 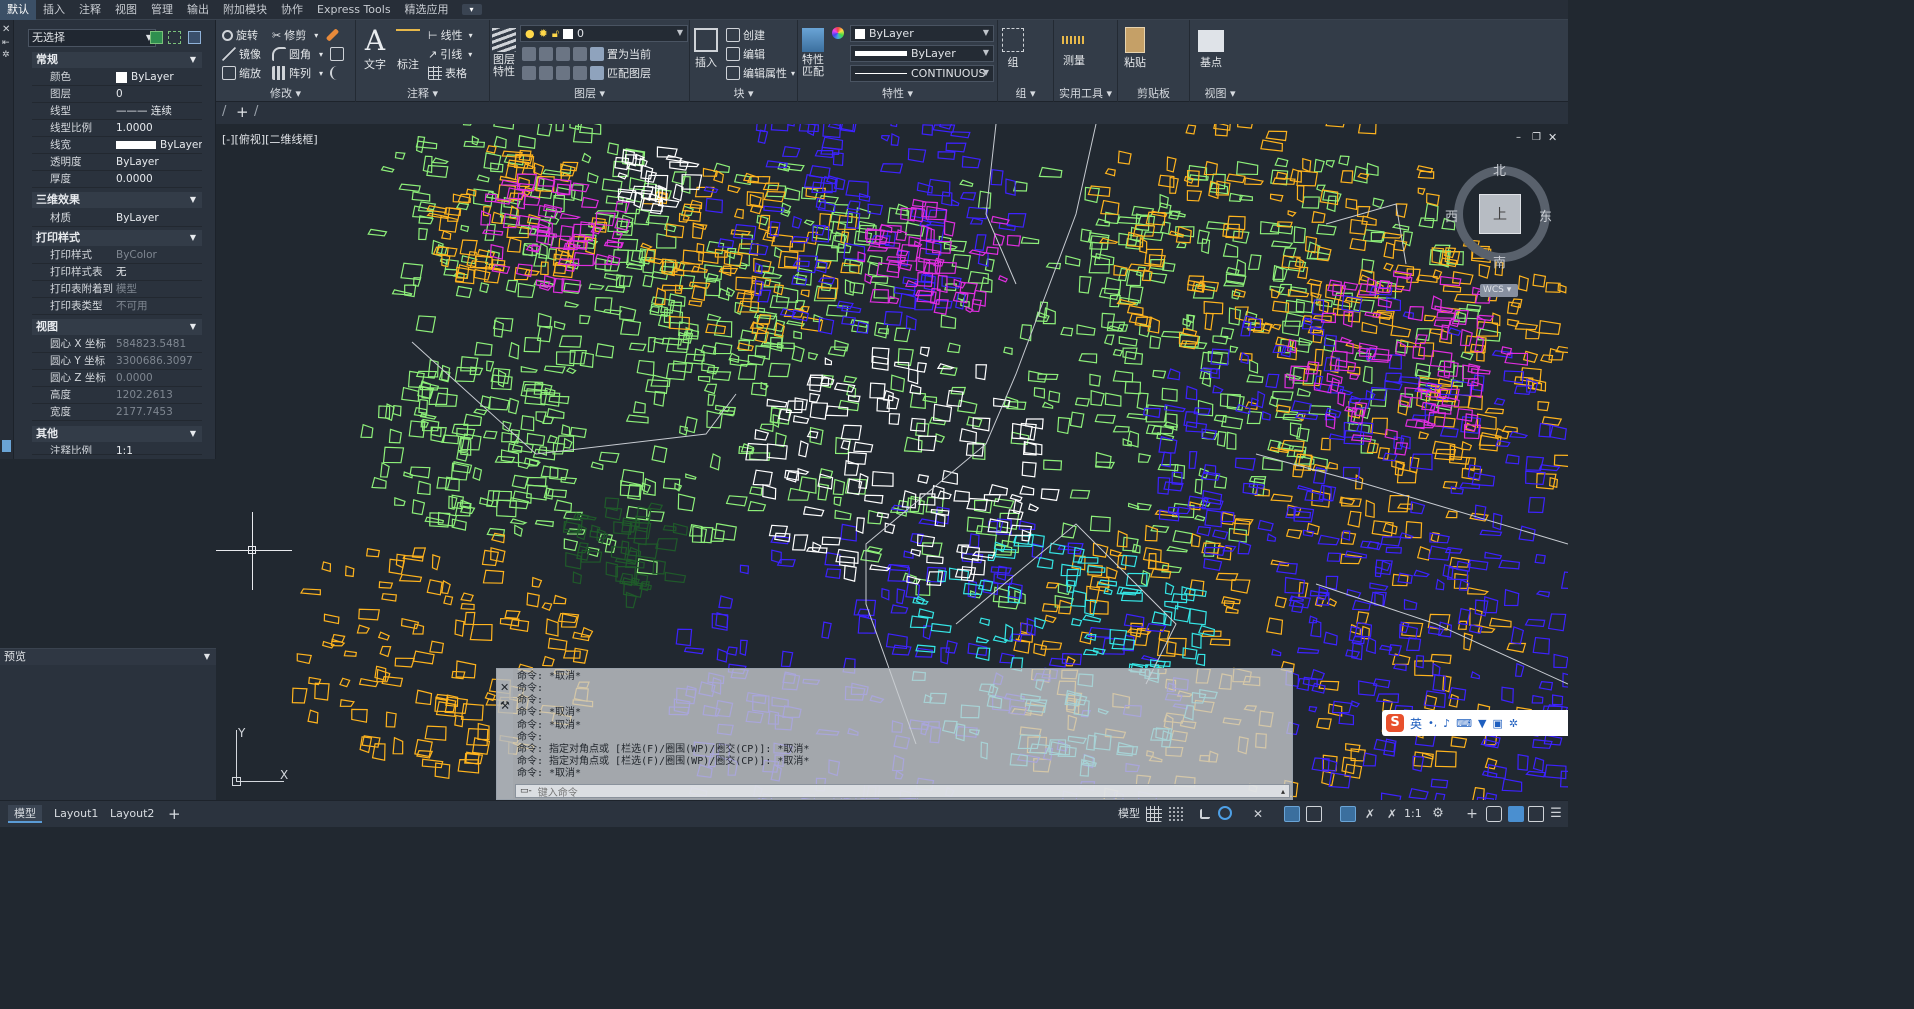 What do you see at coordinates (1556, 814) in the screenshot?
I see `customization-menu-icon: ☰` at bounding box center [1556, 814].